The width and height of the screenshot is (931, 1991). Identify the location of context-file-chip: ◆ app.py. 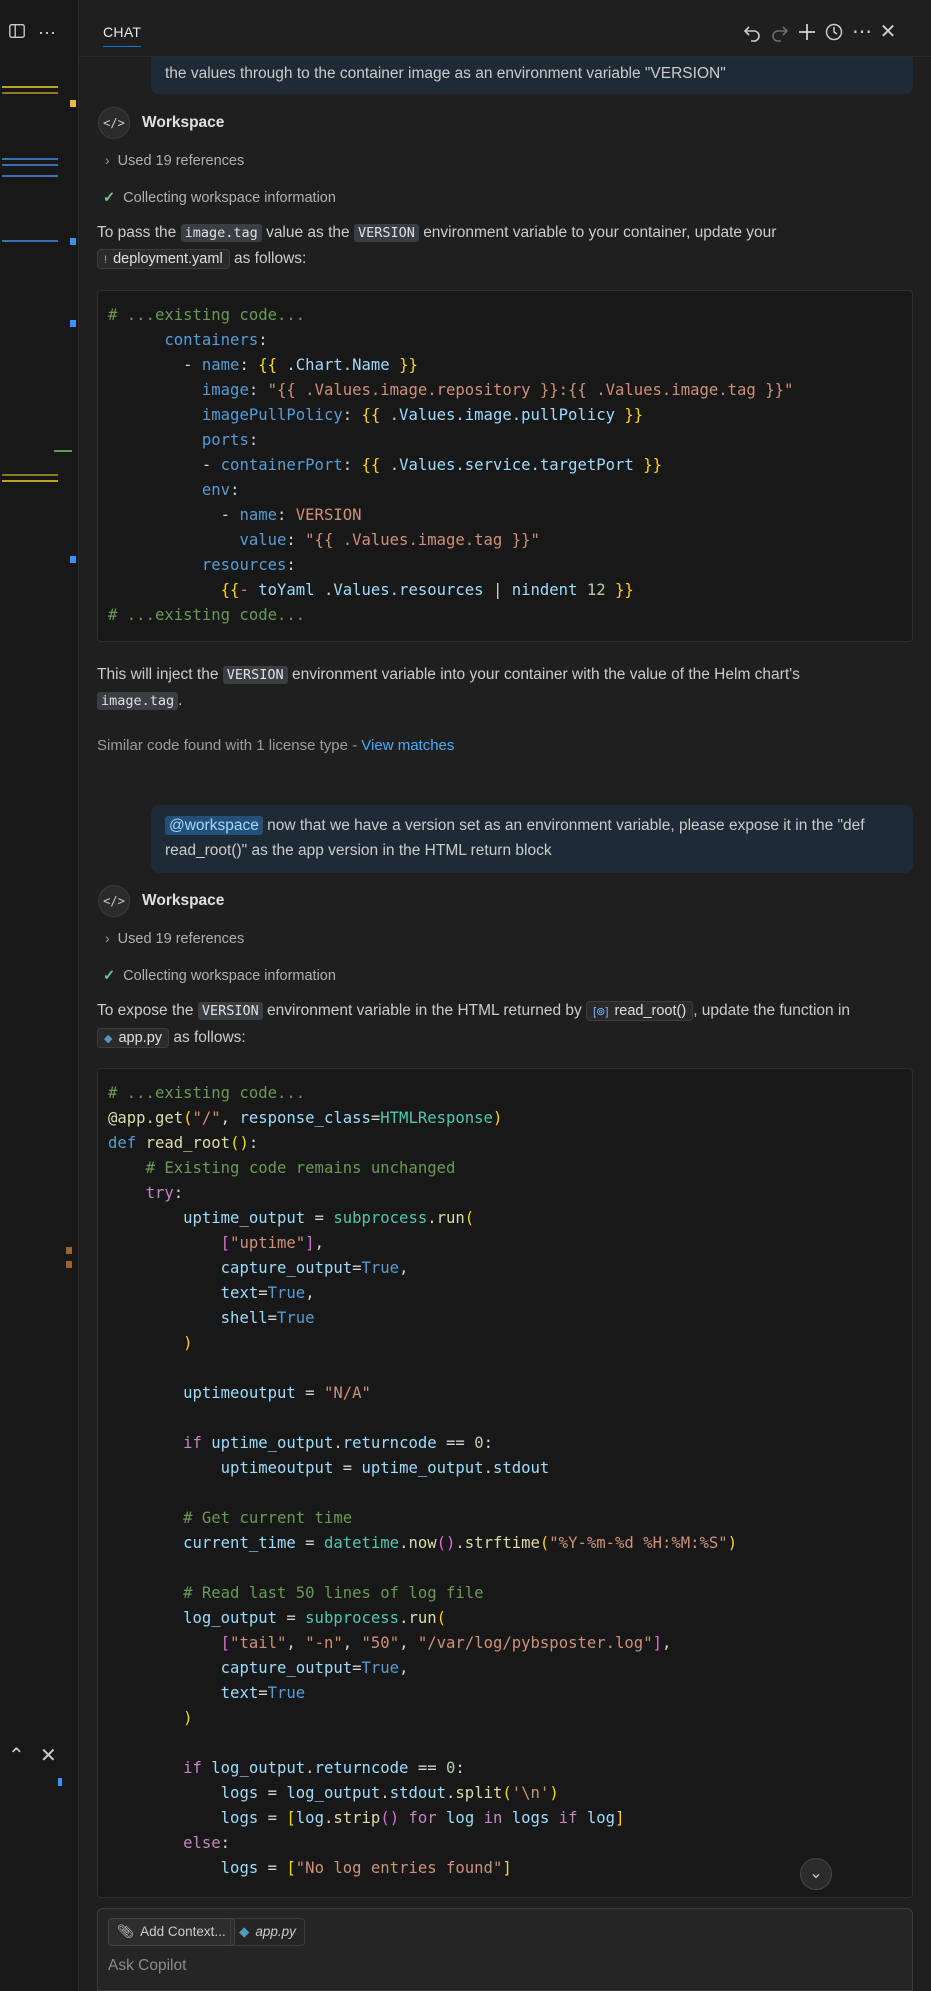
(267, 1932).